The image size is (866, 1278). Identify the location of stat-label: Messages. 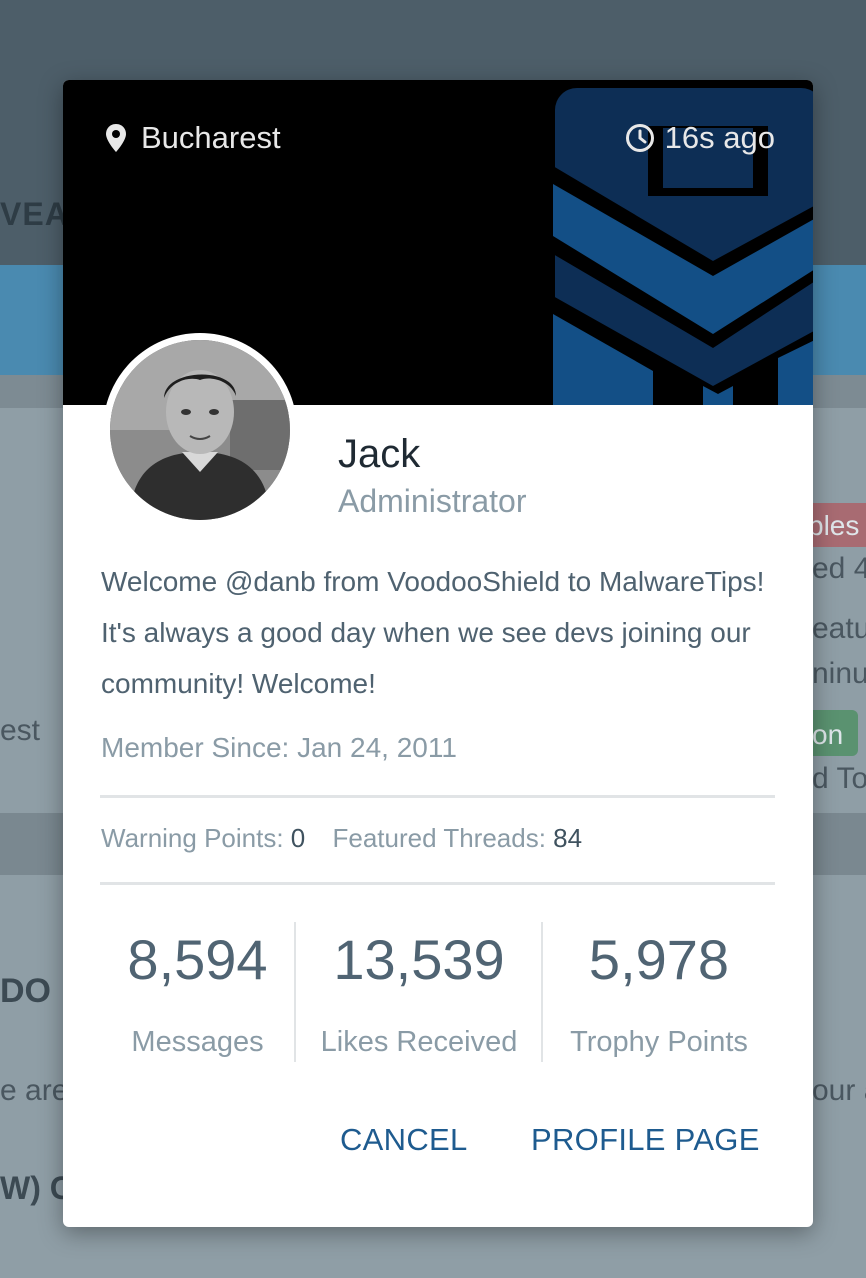
(197, 1042).